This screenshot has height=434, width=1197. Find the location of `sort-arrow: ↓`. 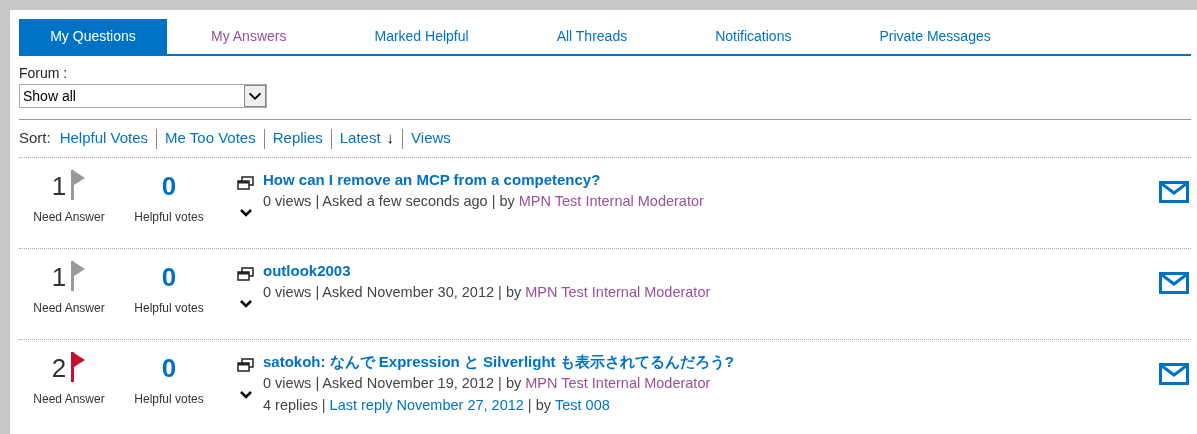

sort-arrow: ↓ is located at coordinates (390, 138).